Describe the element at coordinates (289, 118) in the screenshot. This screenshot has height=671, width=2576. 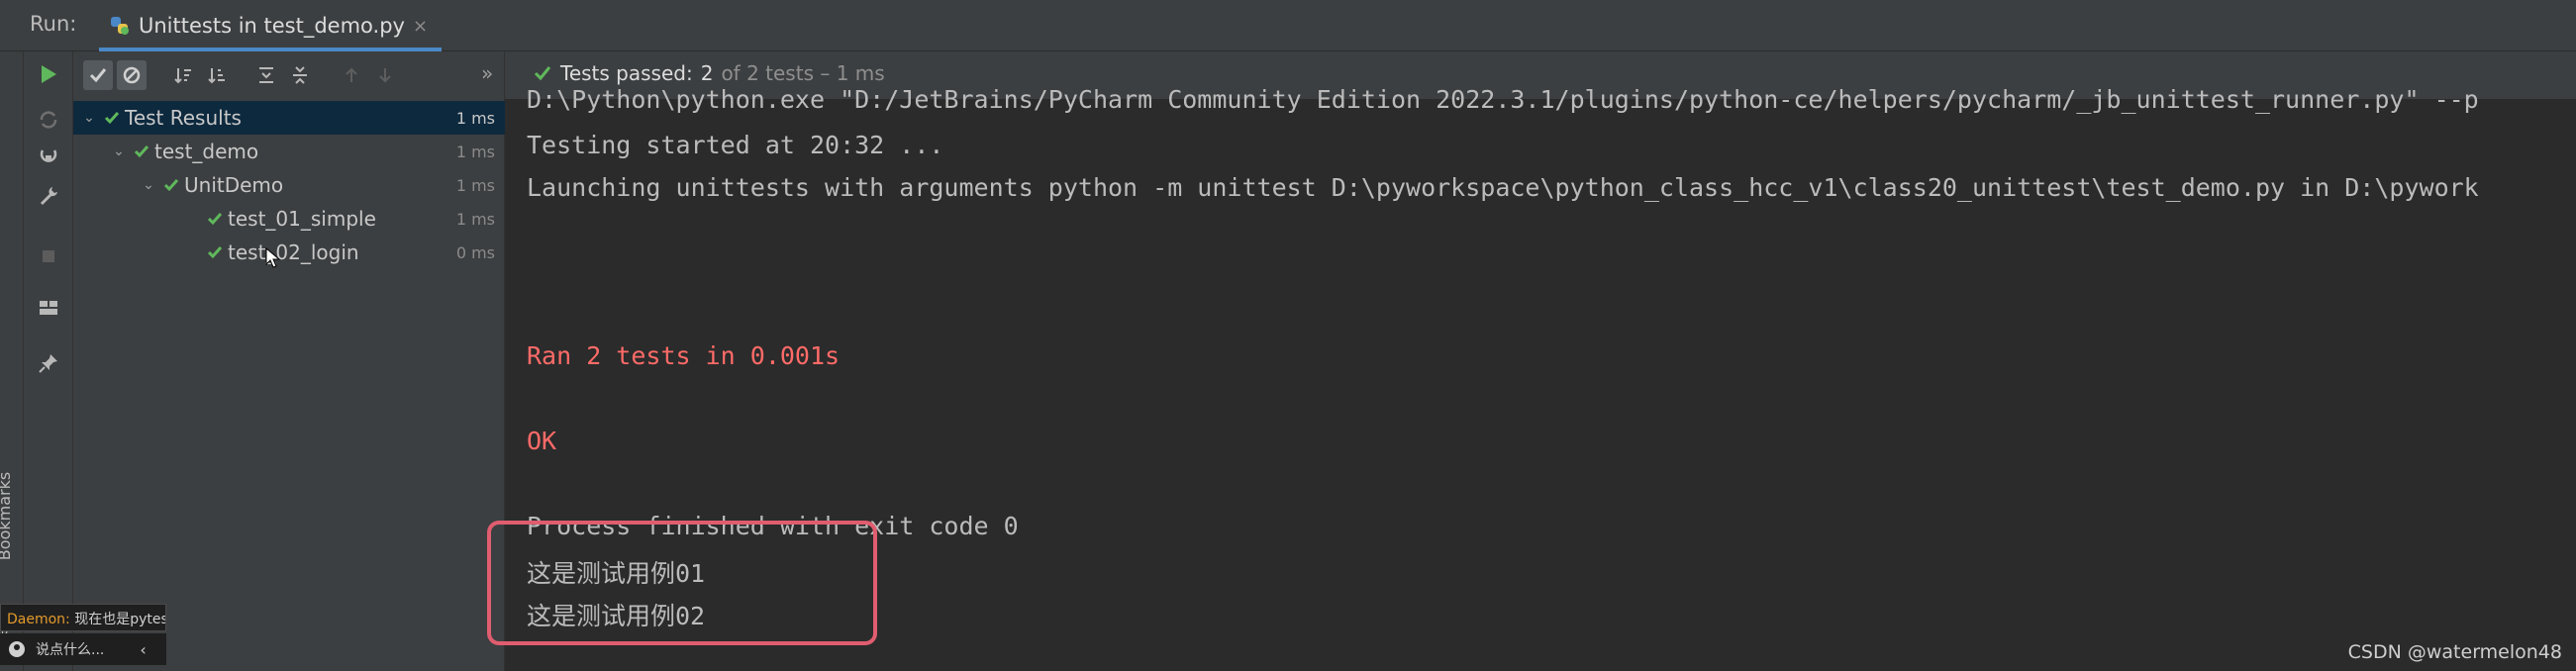
I see `tree-node-test-results: ⌄ Test Results 1 ms` at that location.